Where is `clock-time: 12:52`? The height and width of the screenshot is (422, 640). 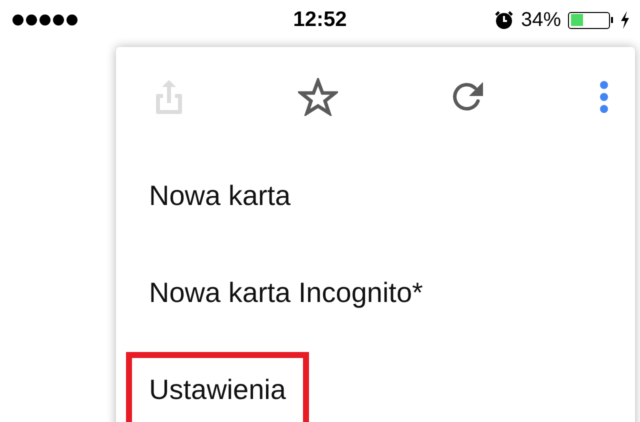
clock-time: 12:52 is located at coordinates (320, 20).